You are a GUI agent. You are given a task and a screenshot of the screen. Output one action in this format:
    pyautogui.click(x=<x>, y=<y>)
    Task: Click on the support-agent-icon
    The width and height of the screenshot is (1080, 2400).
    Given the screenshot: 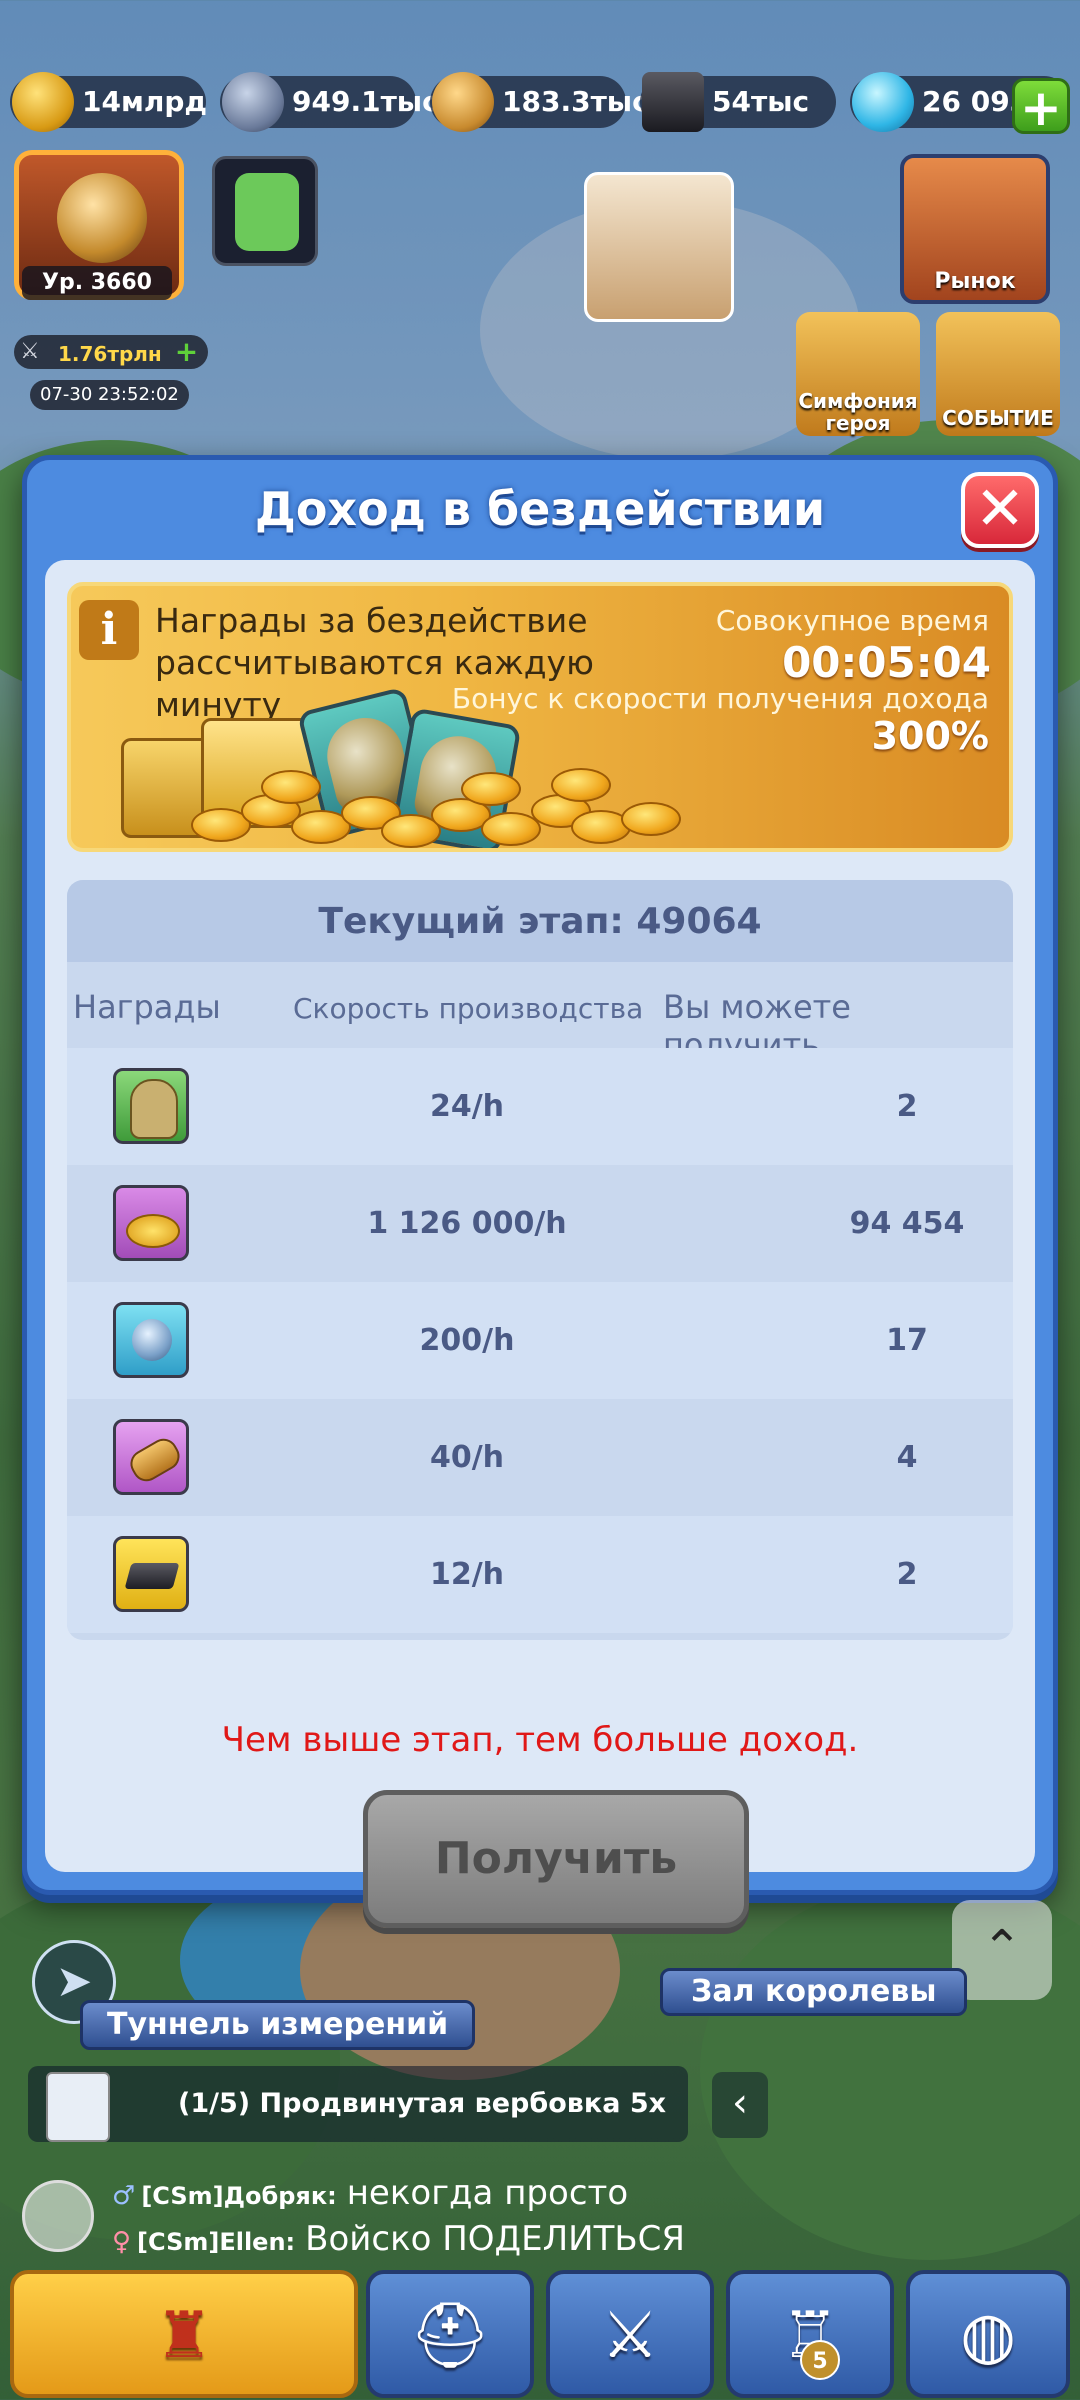 What is the action you would take?
    pyautogui.click(x=267, y=212)
    